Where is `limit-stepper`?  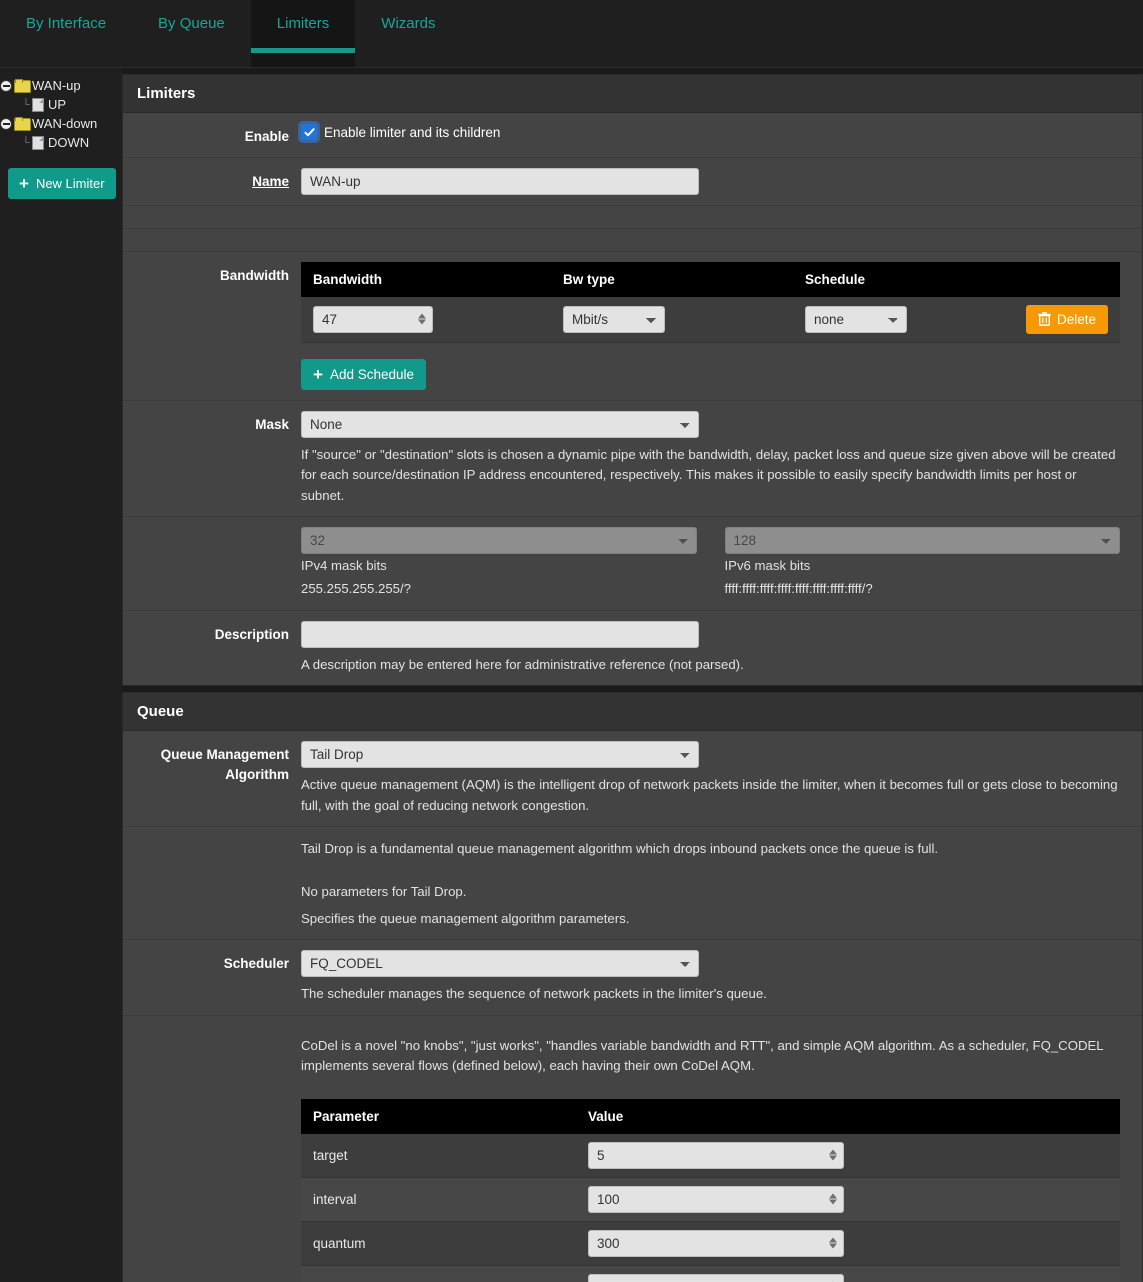 limit-stepper is located at coordinates (716, 1277).